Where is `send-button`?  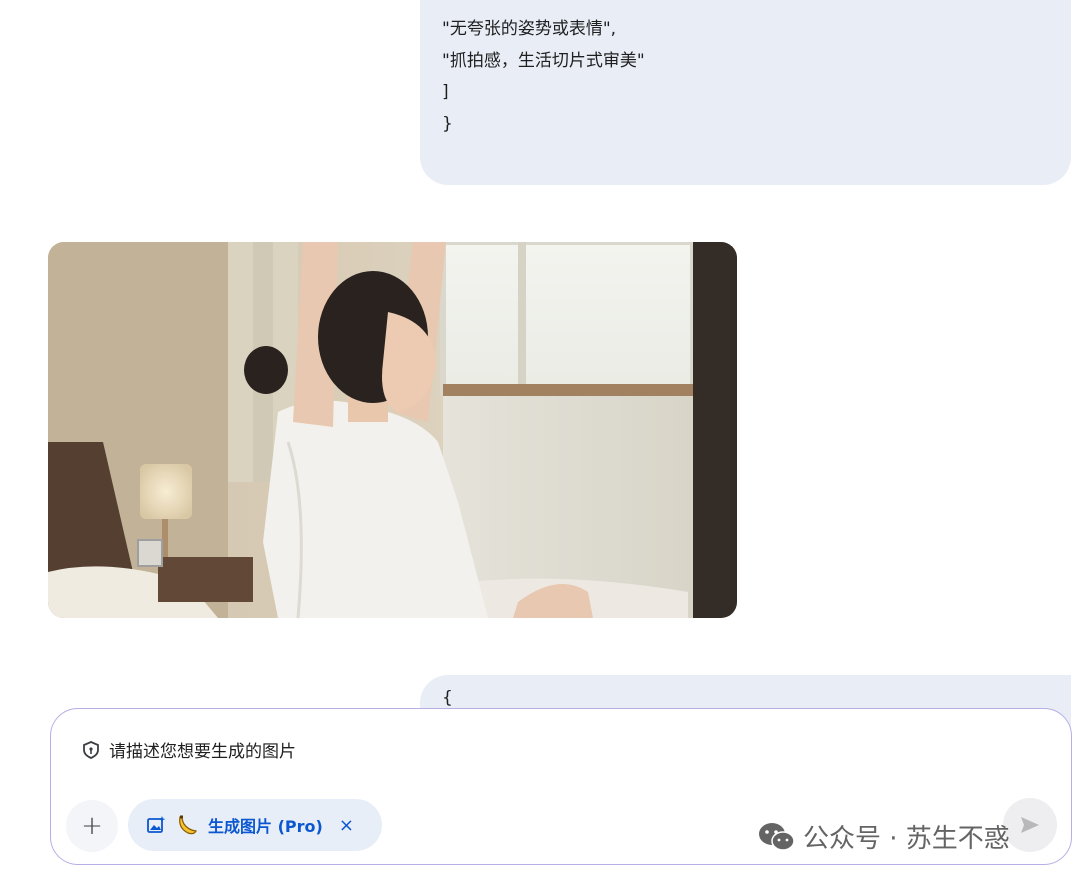 send-button is located at coordinates (1030, 825).